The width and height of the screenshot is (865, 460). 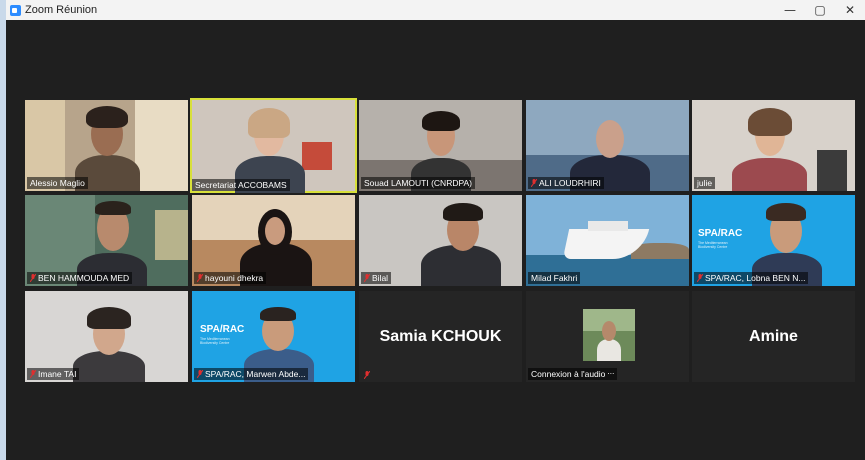 What do you see at coordinates (573, 374) in the screenshot?
I see `participant-name-label: Connexion à l'audio ⋯` at bounding box center [573, 374].